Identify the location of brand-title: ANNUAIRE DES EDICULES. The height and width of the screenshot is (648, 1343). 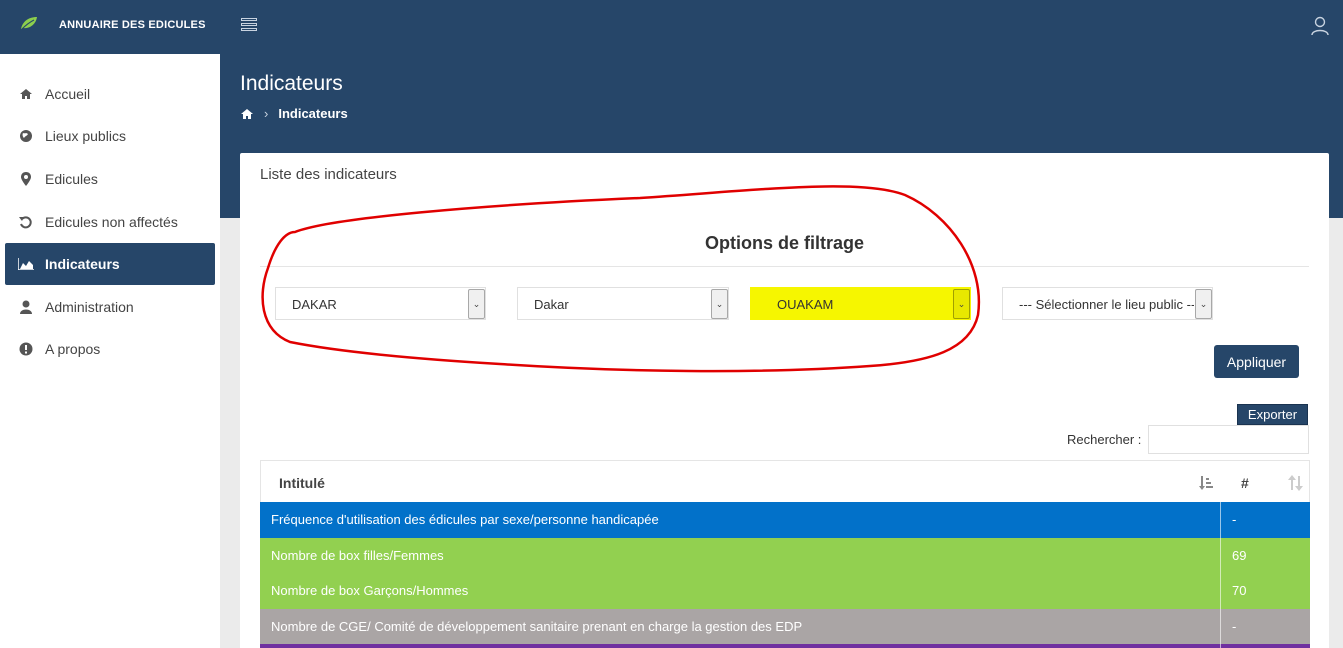
(132, 25).